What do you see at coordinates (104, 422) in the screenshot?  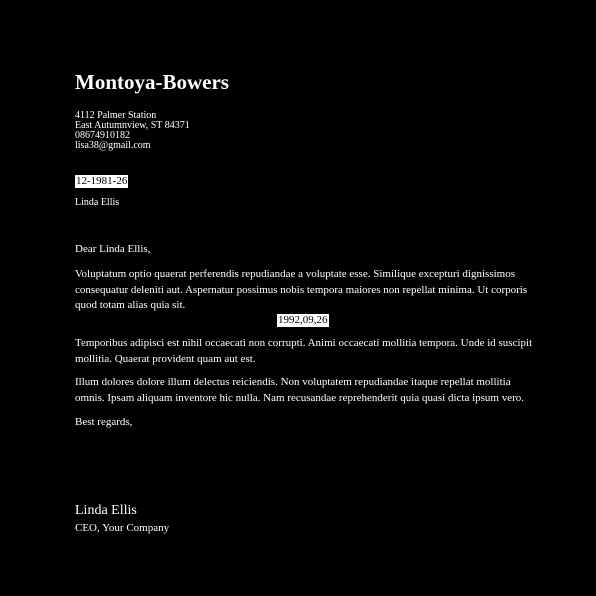 I see `closing: Best regards,` at bounding box center [104, 422].